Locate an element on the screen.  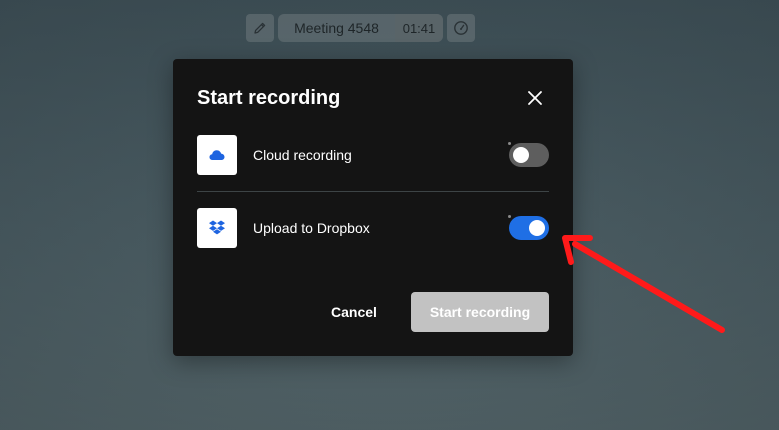
meeting-topbar: Meeting 4548 01:41 is located at coordinates (360, 28).